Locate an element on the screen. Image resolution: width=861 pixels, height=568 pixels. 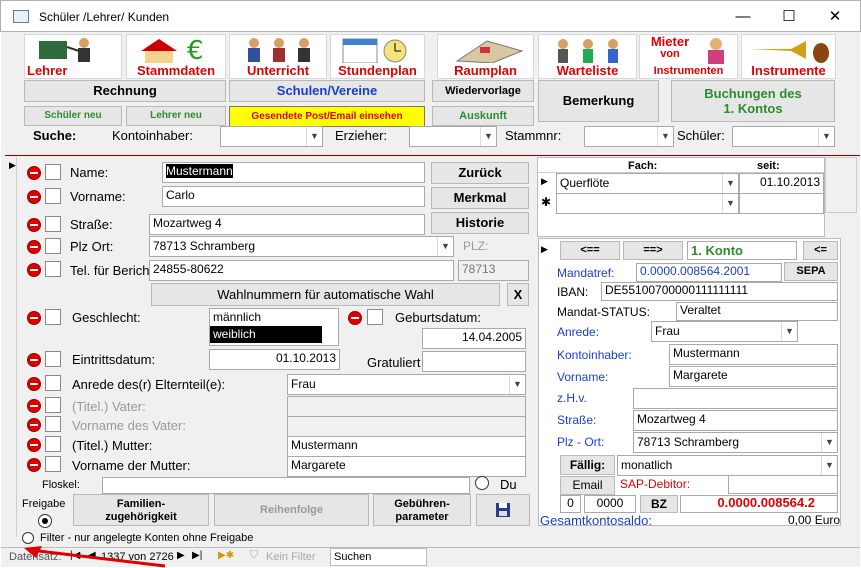
anrede-checkbox is located at coordinates (53, 383).